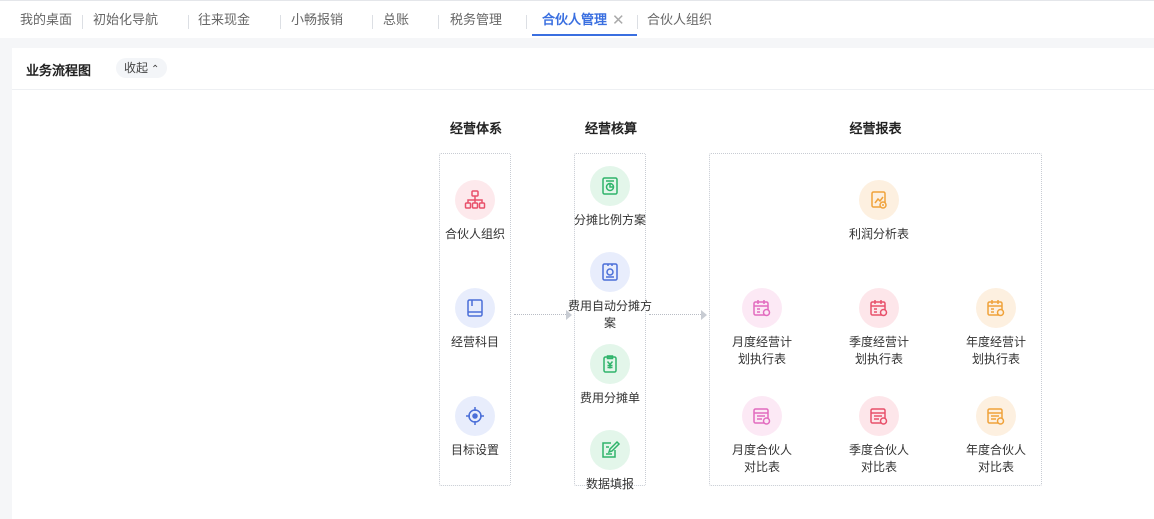  What do you see at coordinates (396, 19) in the screenshot?
I see `tab-ledger: 总账` at bounding box center [396, 19].